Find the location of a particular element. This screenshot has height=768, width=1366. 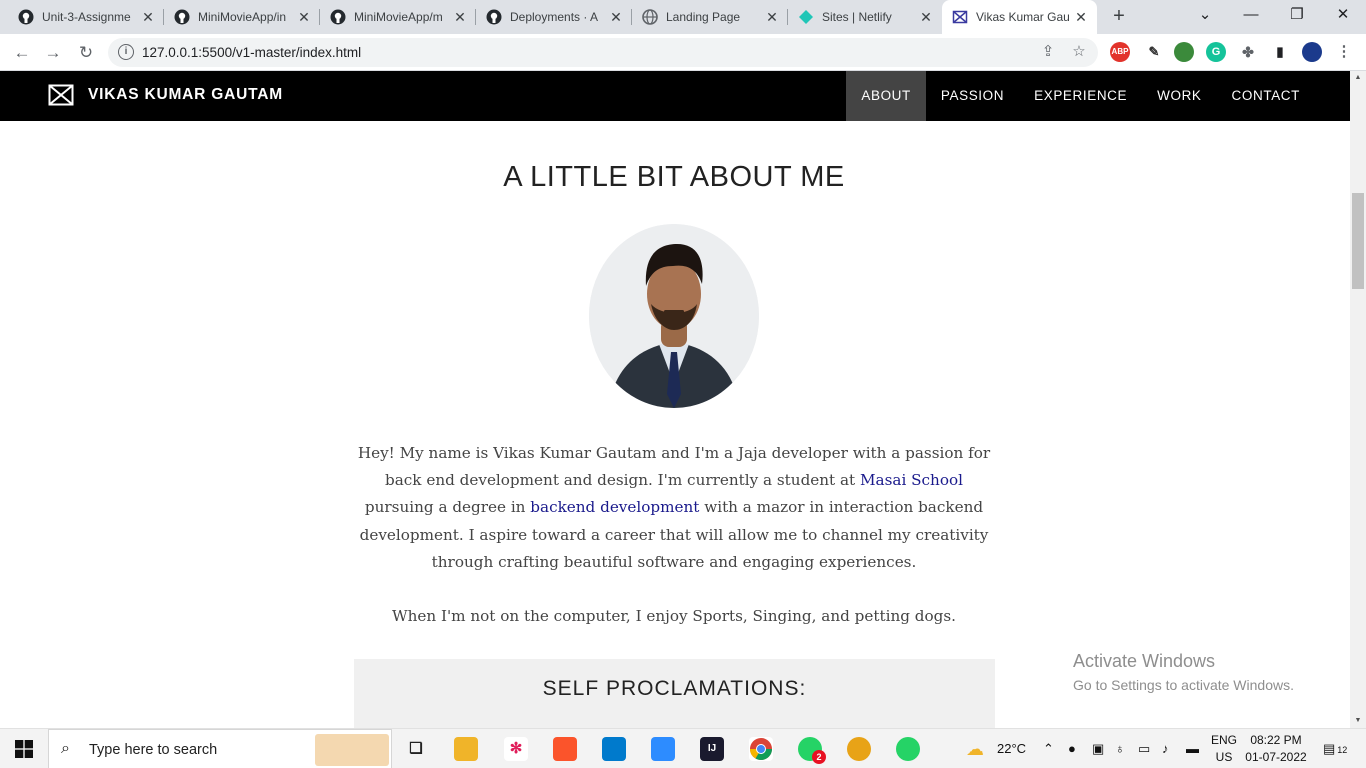

start-button is located at coordinates (24, 748).